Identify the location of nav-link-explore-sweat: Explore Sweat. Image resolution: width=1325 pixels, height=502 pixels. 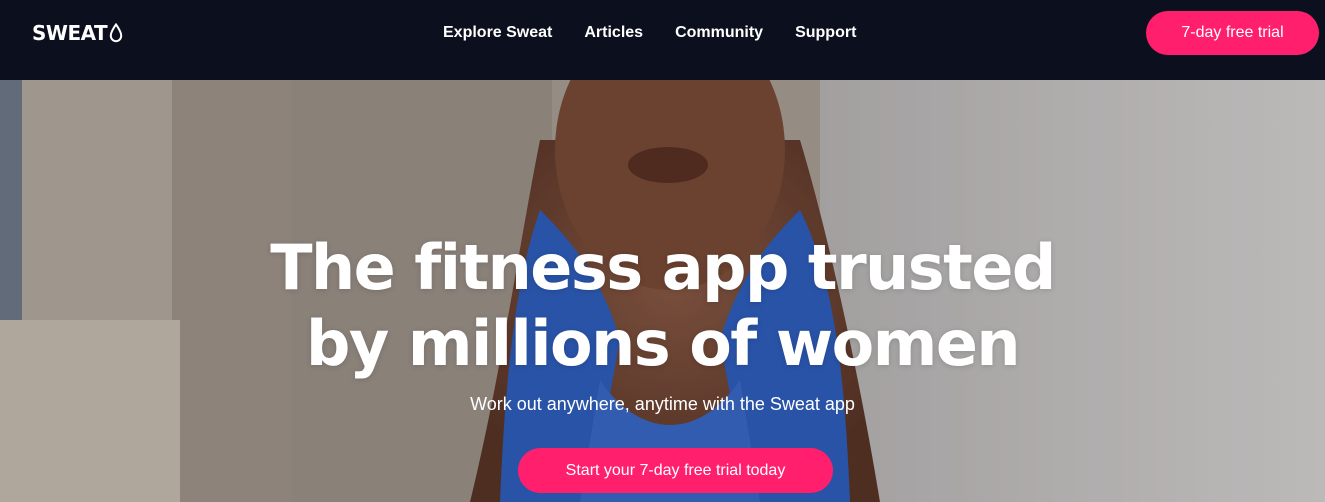
(497, 33).